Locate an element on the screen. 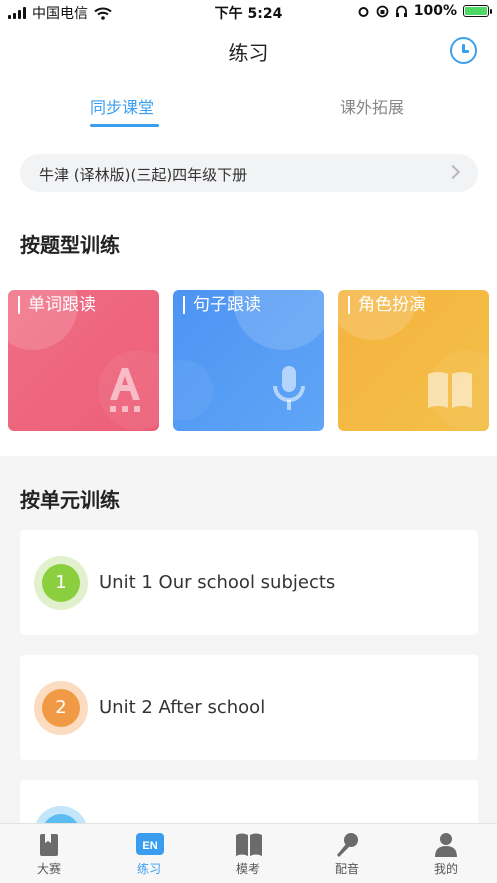  role-play-card: 角色扮演 is located at coordinates (413, 360).